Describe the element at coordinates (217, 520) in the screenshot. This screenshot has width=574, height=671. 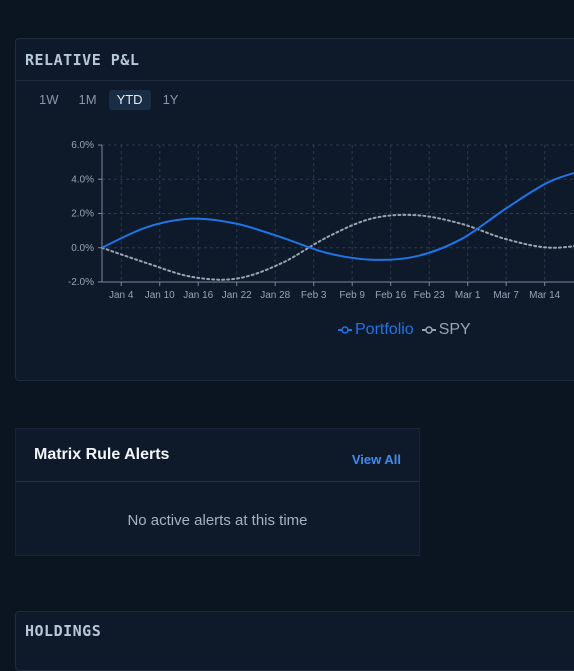
I see `alerts-empty-message: No active alerts at this time` at that location.